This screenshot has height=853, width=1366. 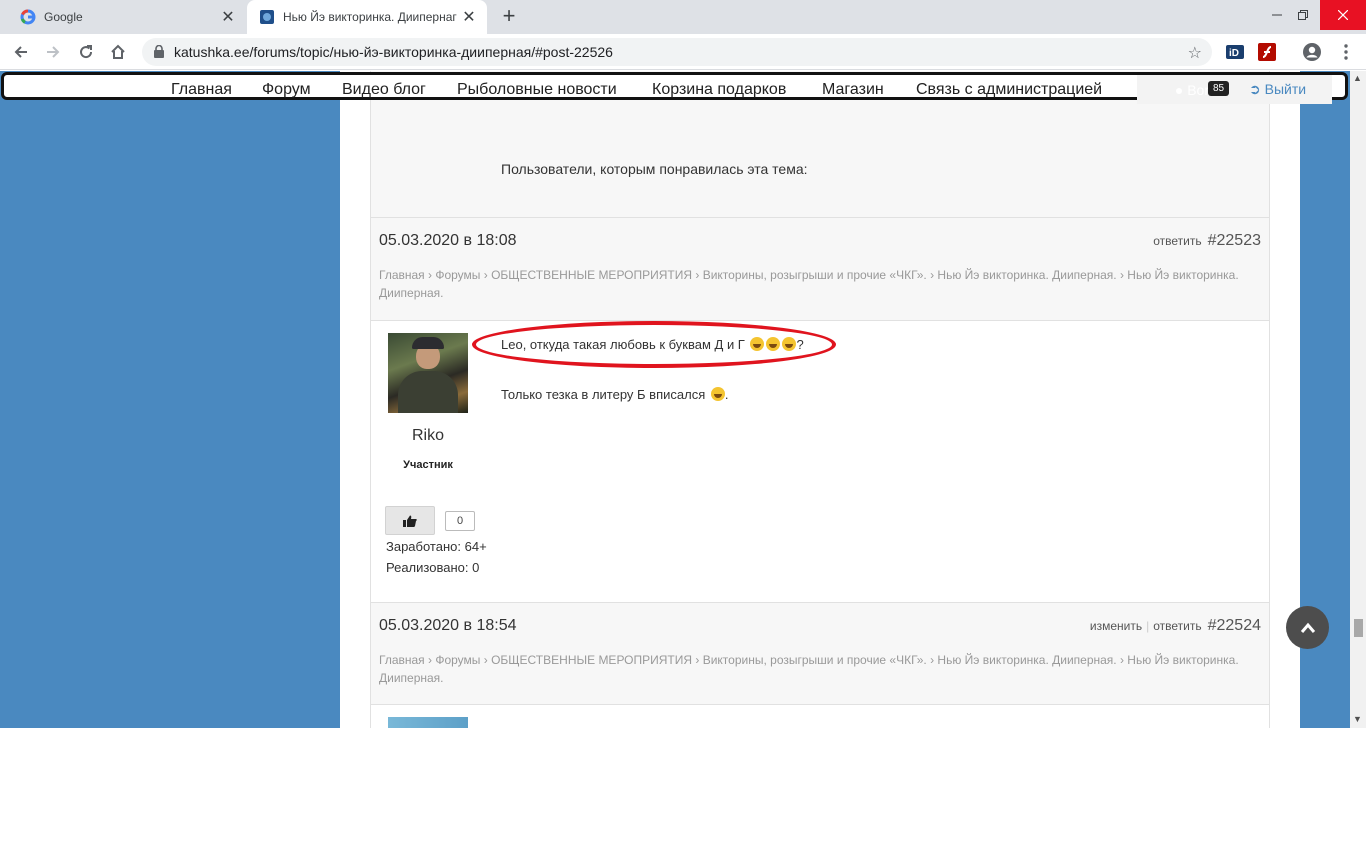 I want to click on user-box: ● Boris 85 ➲ Выйти, so click(x=1234, y=89).